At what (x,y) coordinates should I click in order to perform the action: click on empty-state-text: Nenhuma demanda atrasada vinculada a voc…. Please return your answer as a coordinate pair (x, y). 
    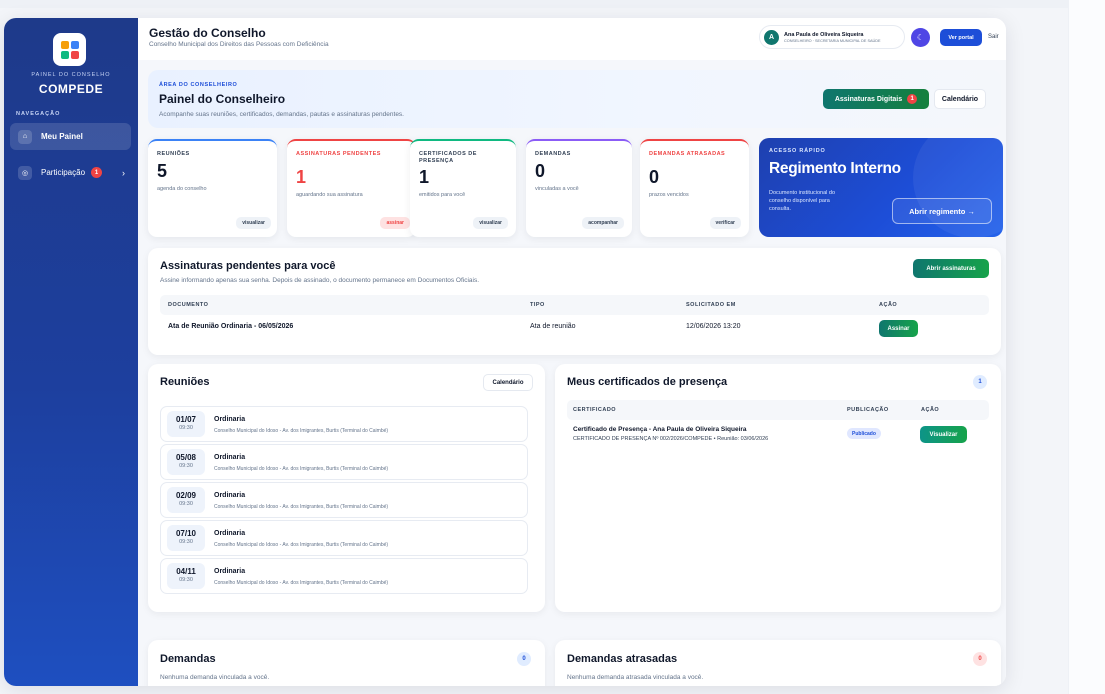
    Looking at the image, I should click on (635, 677).